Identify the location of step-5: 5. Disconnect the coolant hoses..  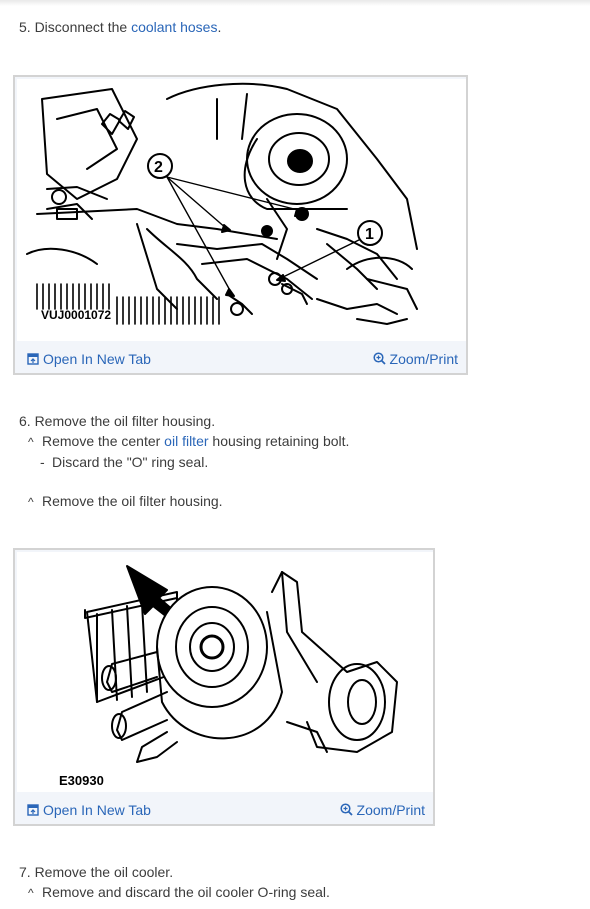
(120, 27).